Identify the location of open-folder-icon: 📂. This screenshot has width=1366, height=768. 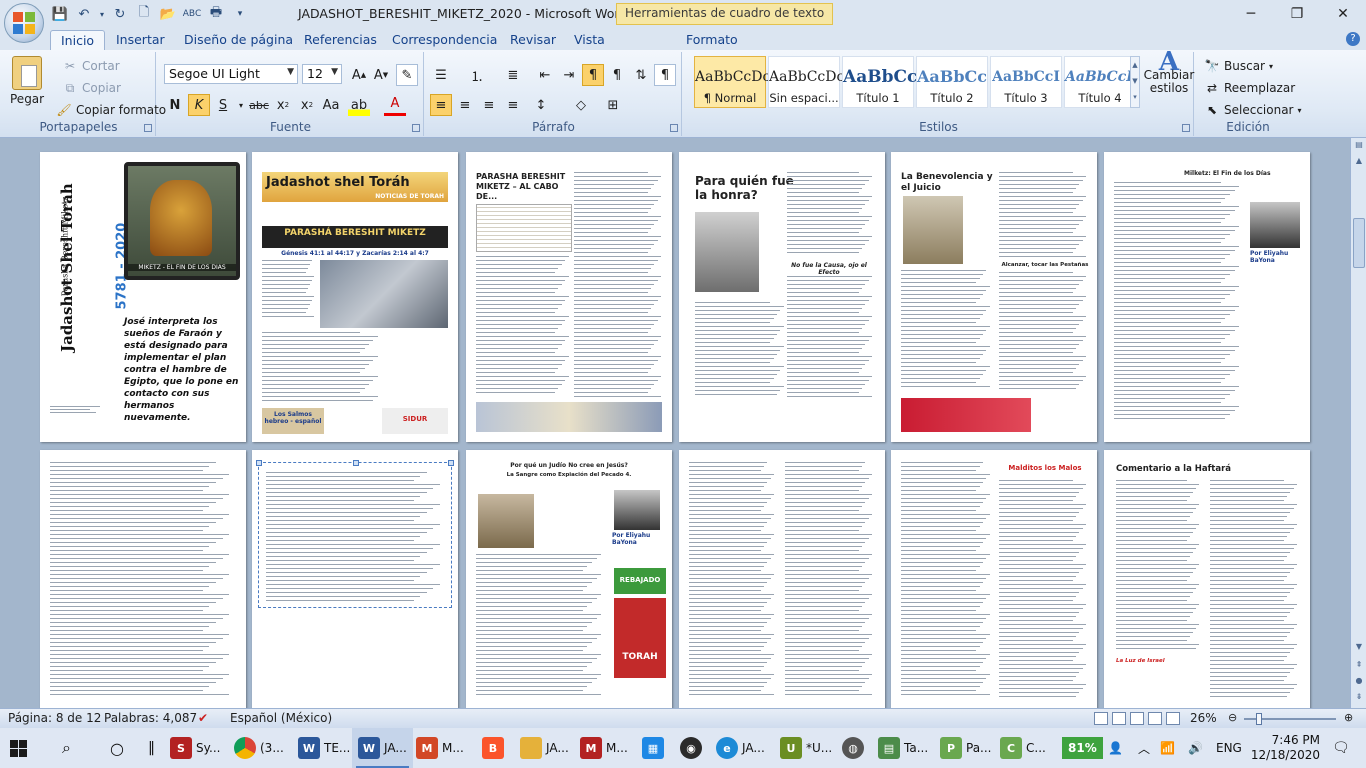
(168, 14).